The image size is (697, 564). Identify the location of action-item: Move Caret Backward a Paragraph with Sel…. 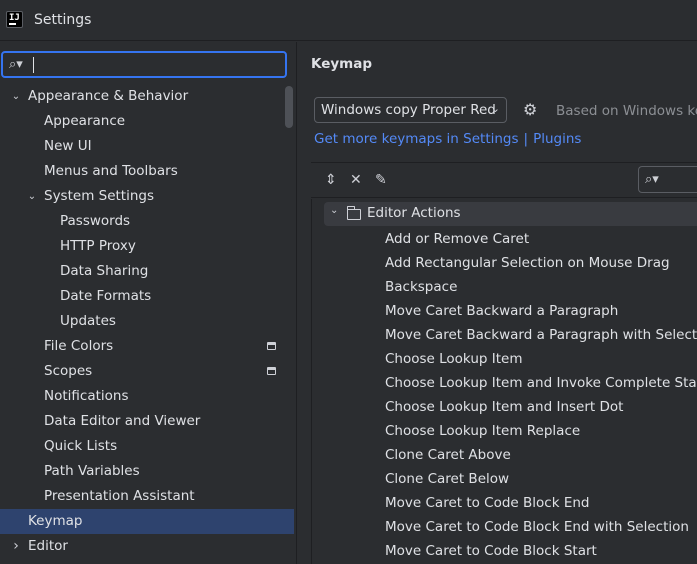
(541, 335).